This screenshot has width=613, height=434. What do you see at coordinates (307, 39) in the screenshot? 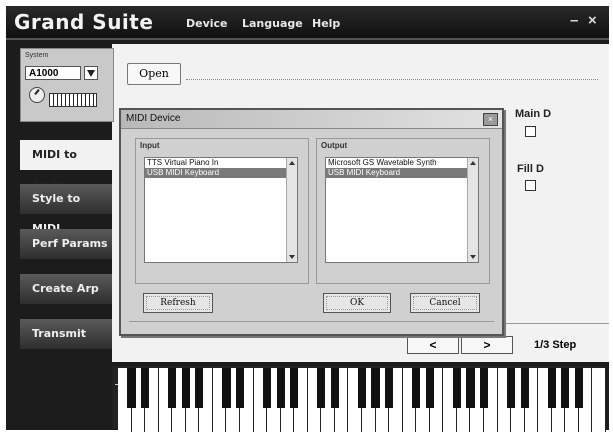
I see `title-accent-line` at bounding box center [307, 39].